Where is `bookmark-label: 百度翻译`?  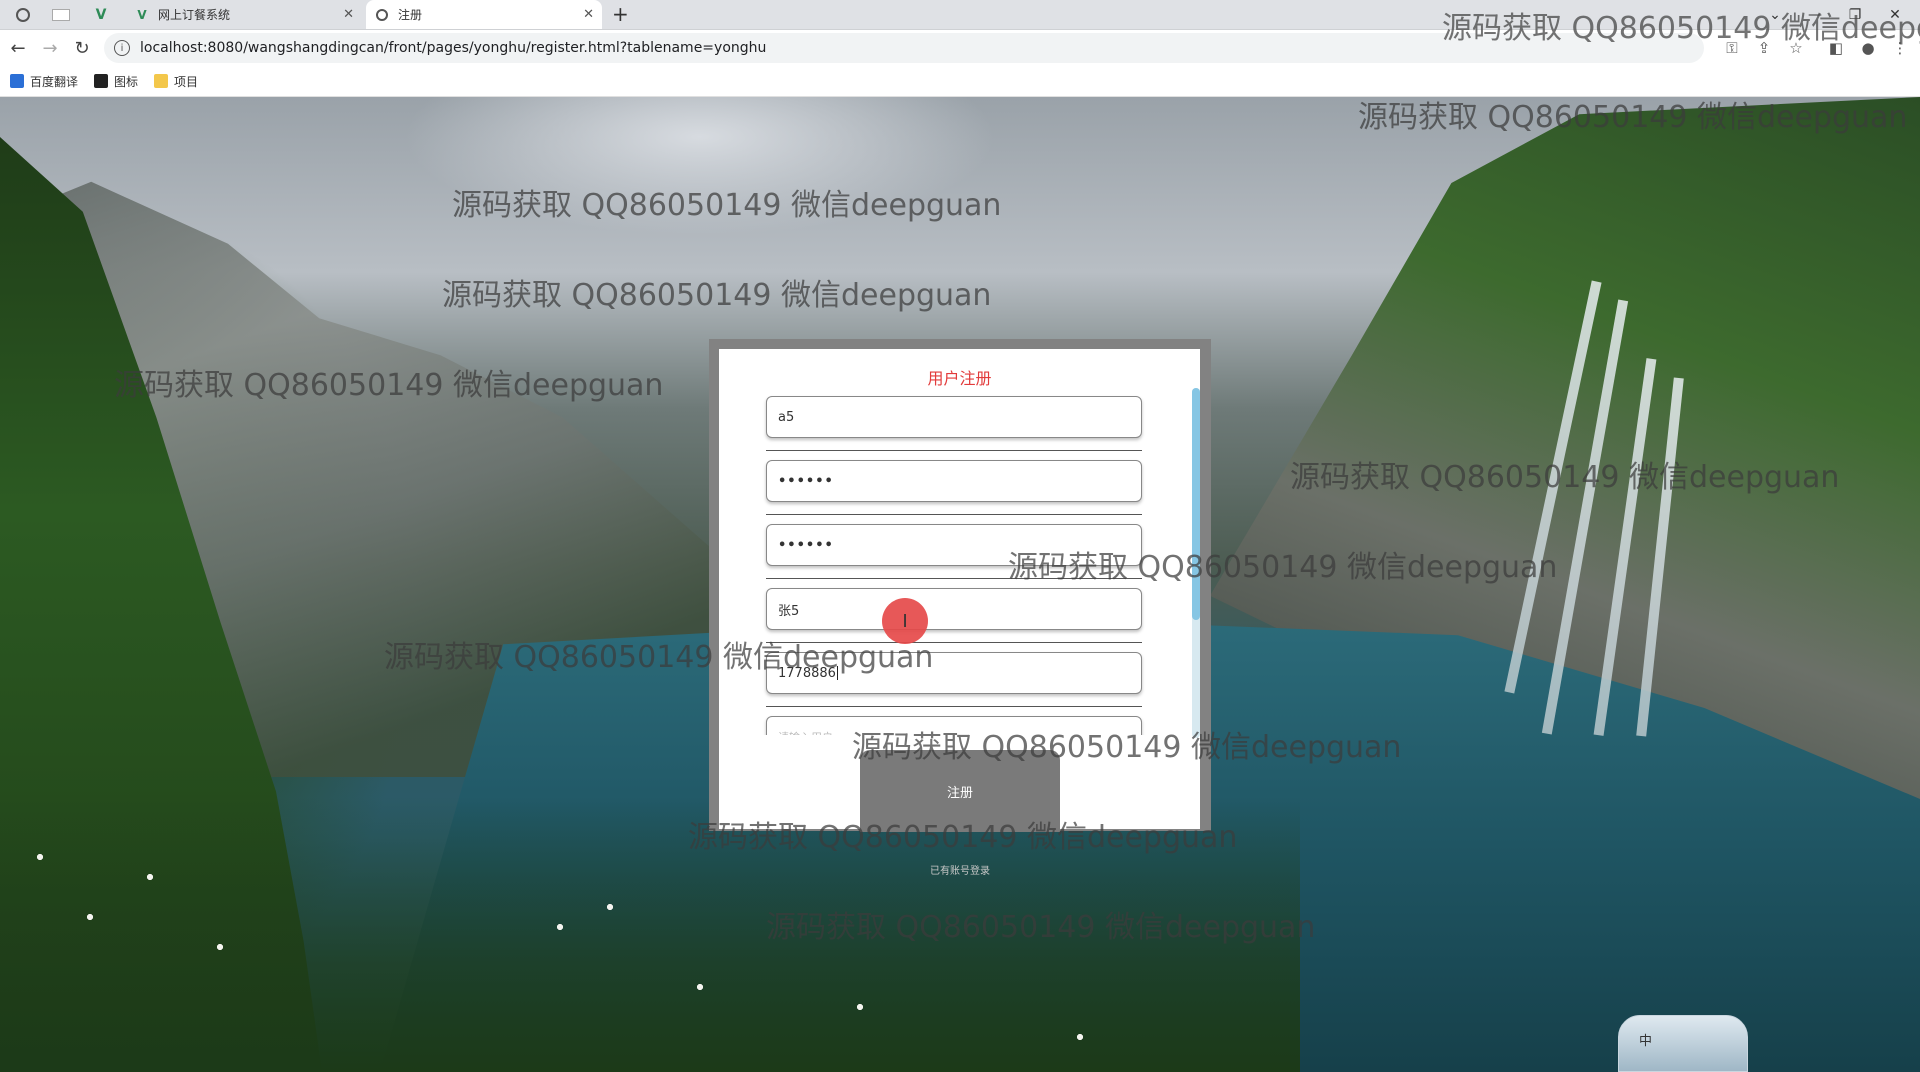 bookmark-label: 百度翻译 is located at coordinates (54, 81).